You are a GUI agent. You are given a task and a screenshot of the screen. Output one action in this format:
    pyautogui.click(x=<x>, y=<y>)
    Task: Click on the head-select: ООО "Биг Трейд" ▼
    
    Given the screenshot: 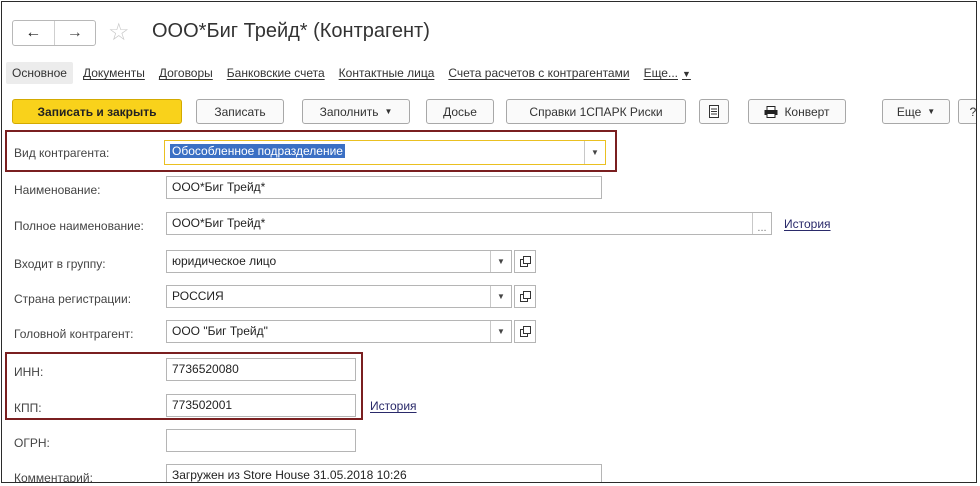 What is the action you would take?
    pyautogui.click(x=339, y=331)
    